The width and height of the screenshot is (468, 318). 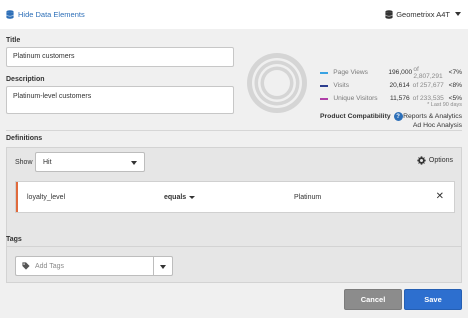 I want to click on metric-name: Page Views, so click(x=350, y=72).